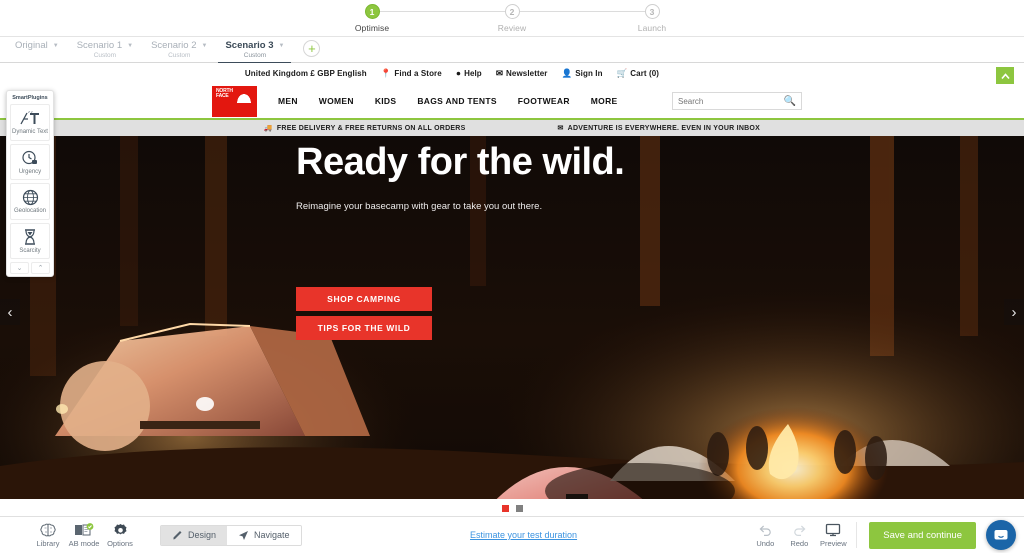 This screenshot has width=1024, height=553. Describe the element at coordinates (547, 18) in the screenshot. I see `step-review: 2 Review` at that location.